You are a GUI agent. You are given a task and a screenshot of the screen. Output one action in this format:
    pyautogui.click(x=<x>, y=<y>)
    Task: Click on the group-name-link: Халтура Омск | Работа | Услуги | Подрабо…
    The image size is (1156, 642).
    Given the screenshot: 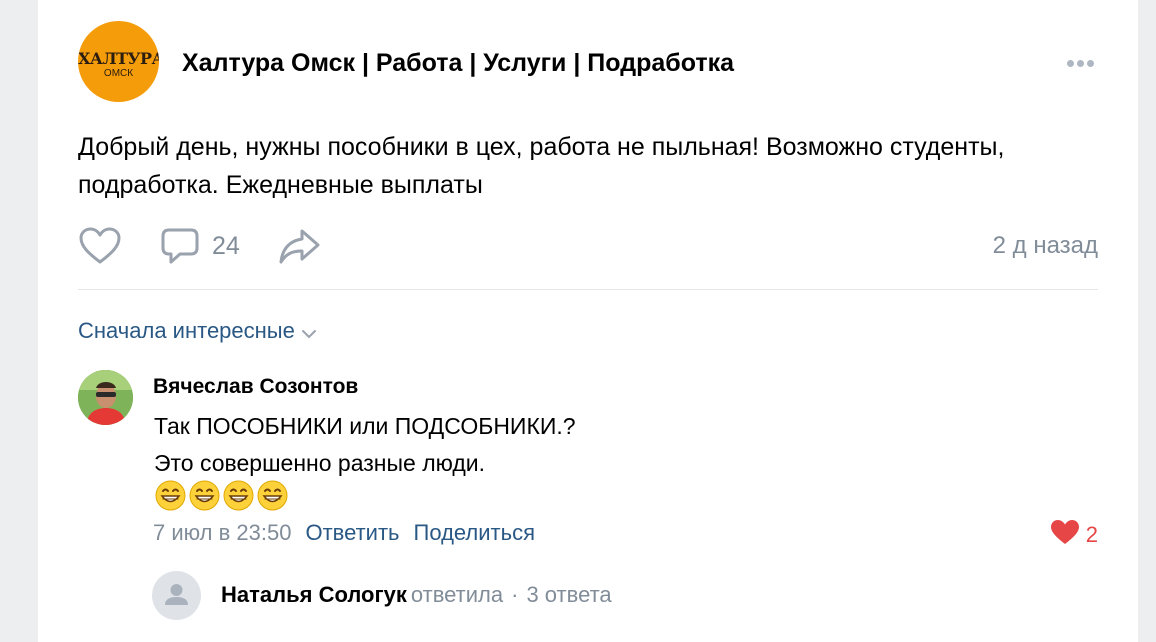 What is the action you would take?
    pyautogui.click(x=458, y=63)
    